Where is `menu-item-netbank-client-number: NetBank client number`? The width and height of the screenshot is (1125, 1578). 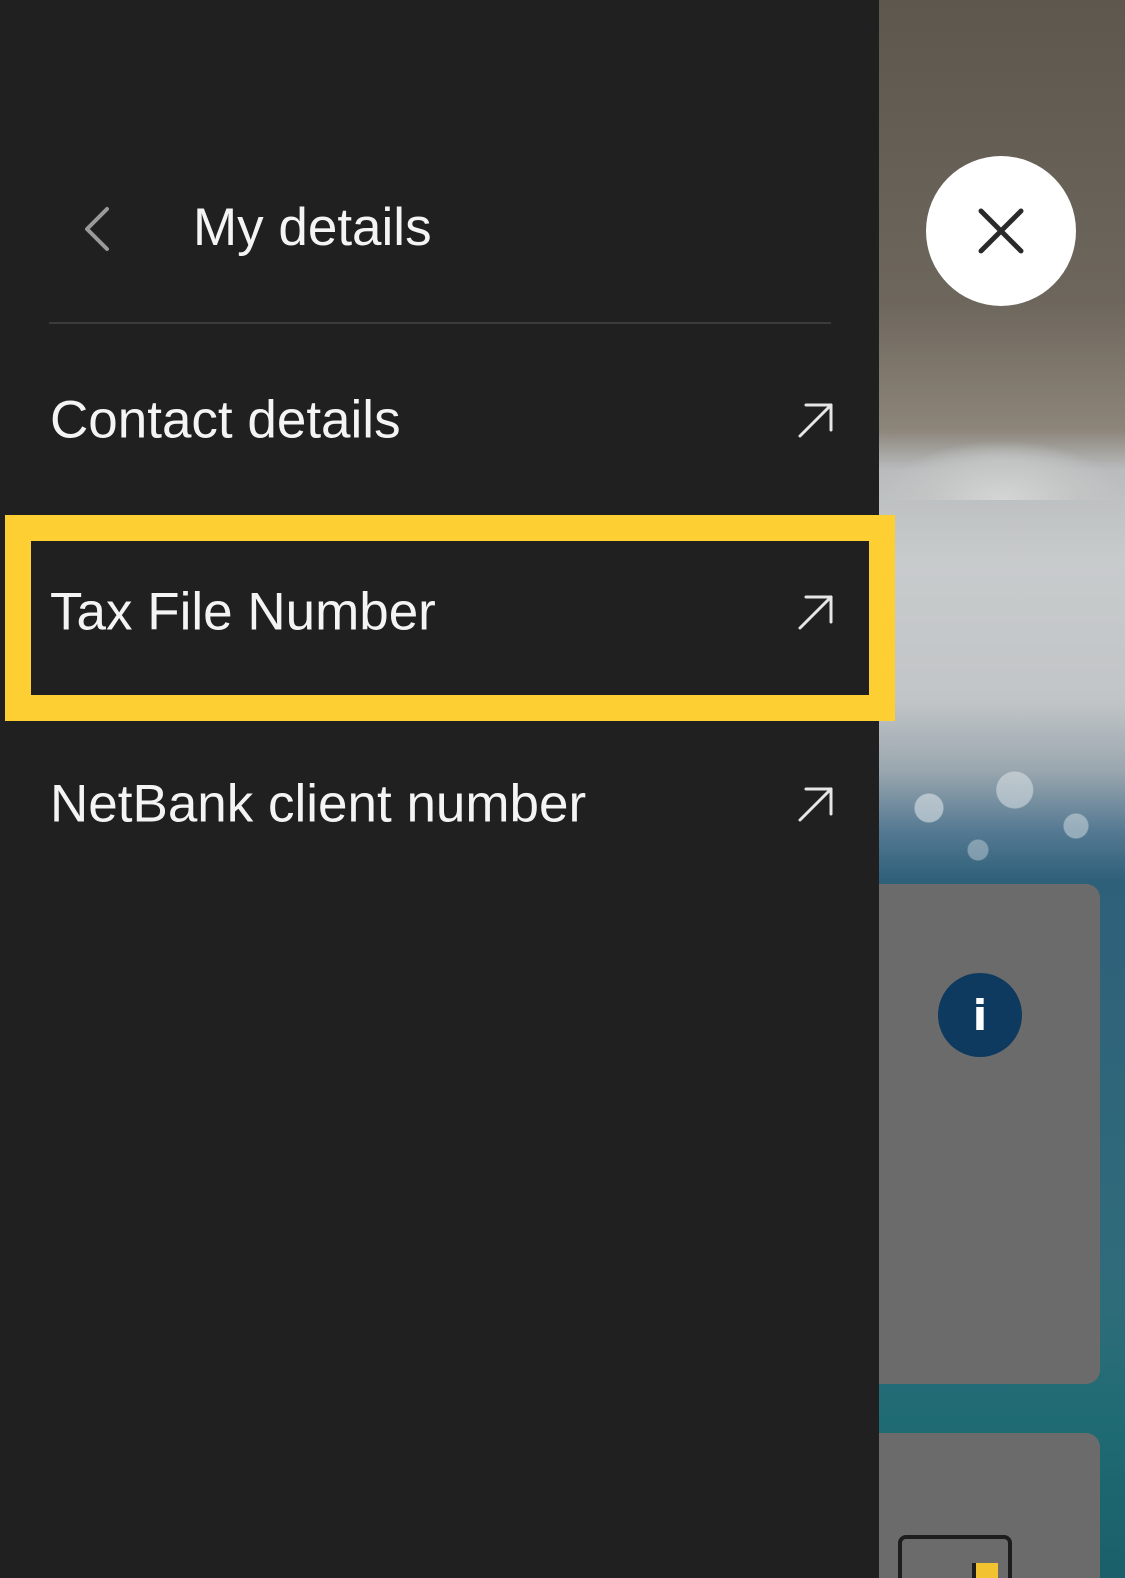 menu-item-netbank-client-number: NetBank client number is located at coordinates (439, 804).